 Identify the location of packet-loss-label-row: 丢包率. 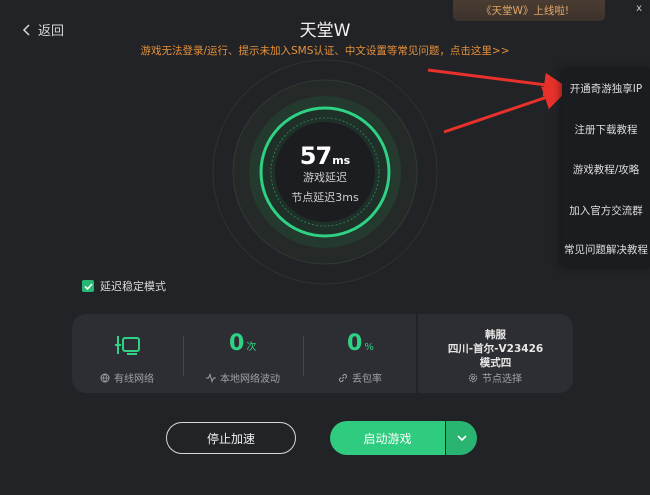
(360, 377).